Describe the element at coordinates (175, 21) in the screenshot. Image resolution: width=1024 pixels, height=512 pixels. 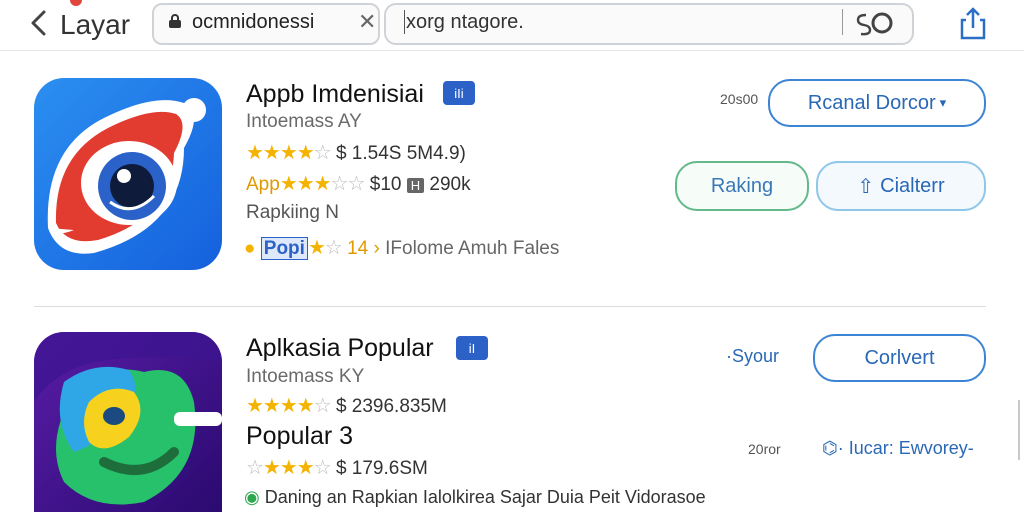
I see `lock-icon` at that location.